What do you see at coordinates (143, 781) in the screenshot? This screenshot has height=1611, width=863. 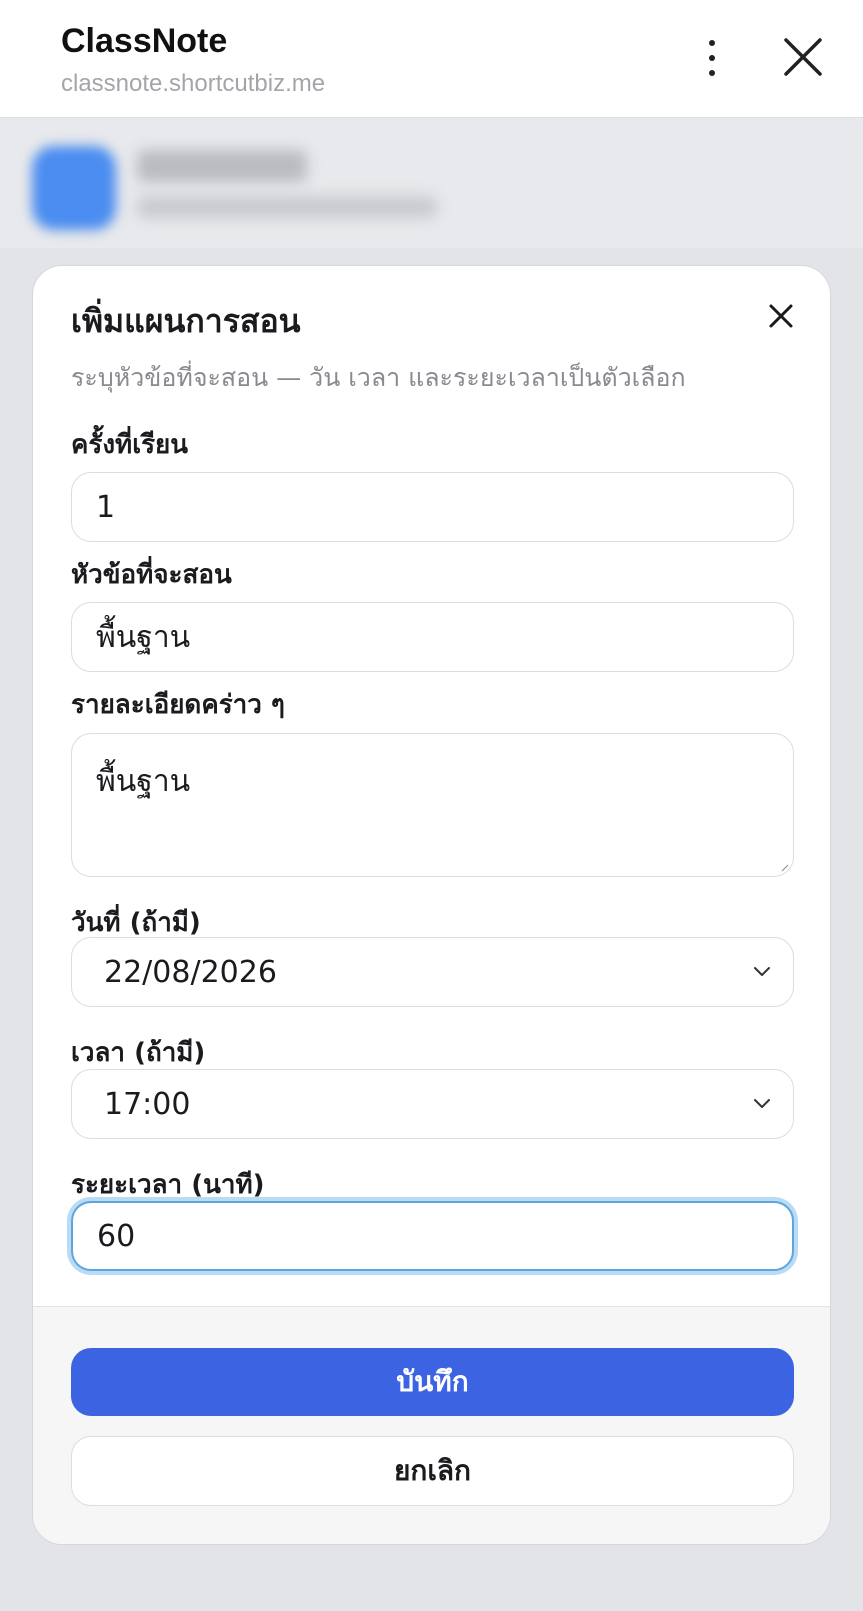 I see `detail-value: พื้นฐาน` at bounding box center [143, 781].